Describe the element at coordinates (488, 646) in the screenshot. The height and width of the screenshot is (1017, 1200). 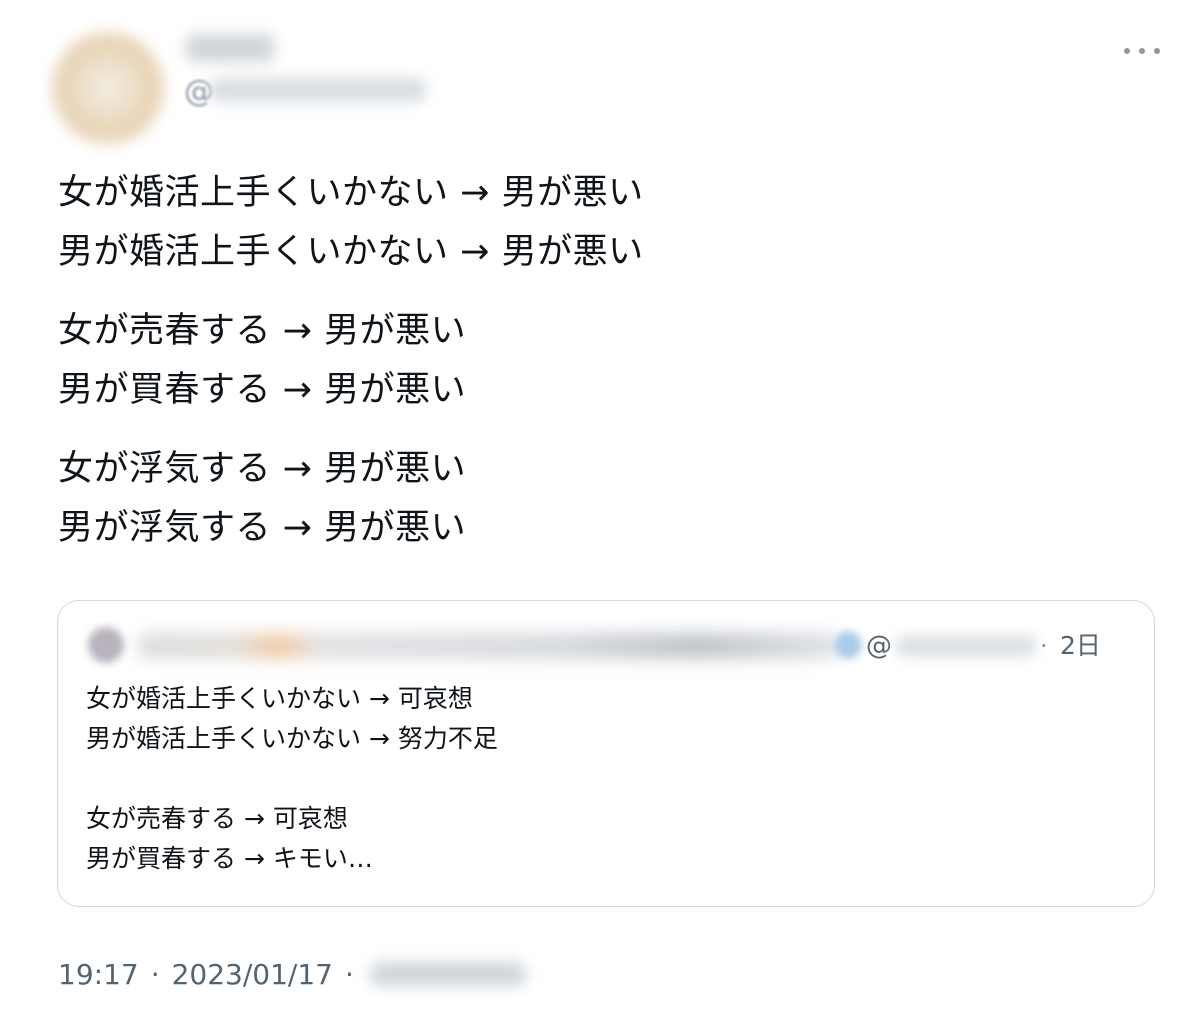
I see `quoted-author-name-redacted` at that location.